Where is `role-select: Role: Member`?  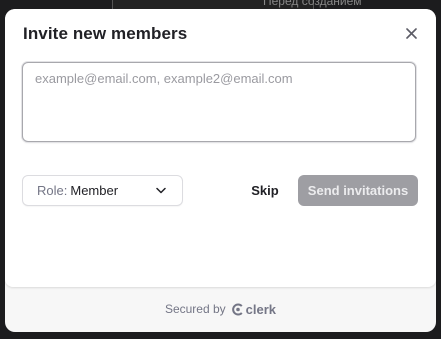 role-select: Role: Member is located at coordinates (102, 190).